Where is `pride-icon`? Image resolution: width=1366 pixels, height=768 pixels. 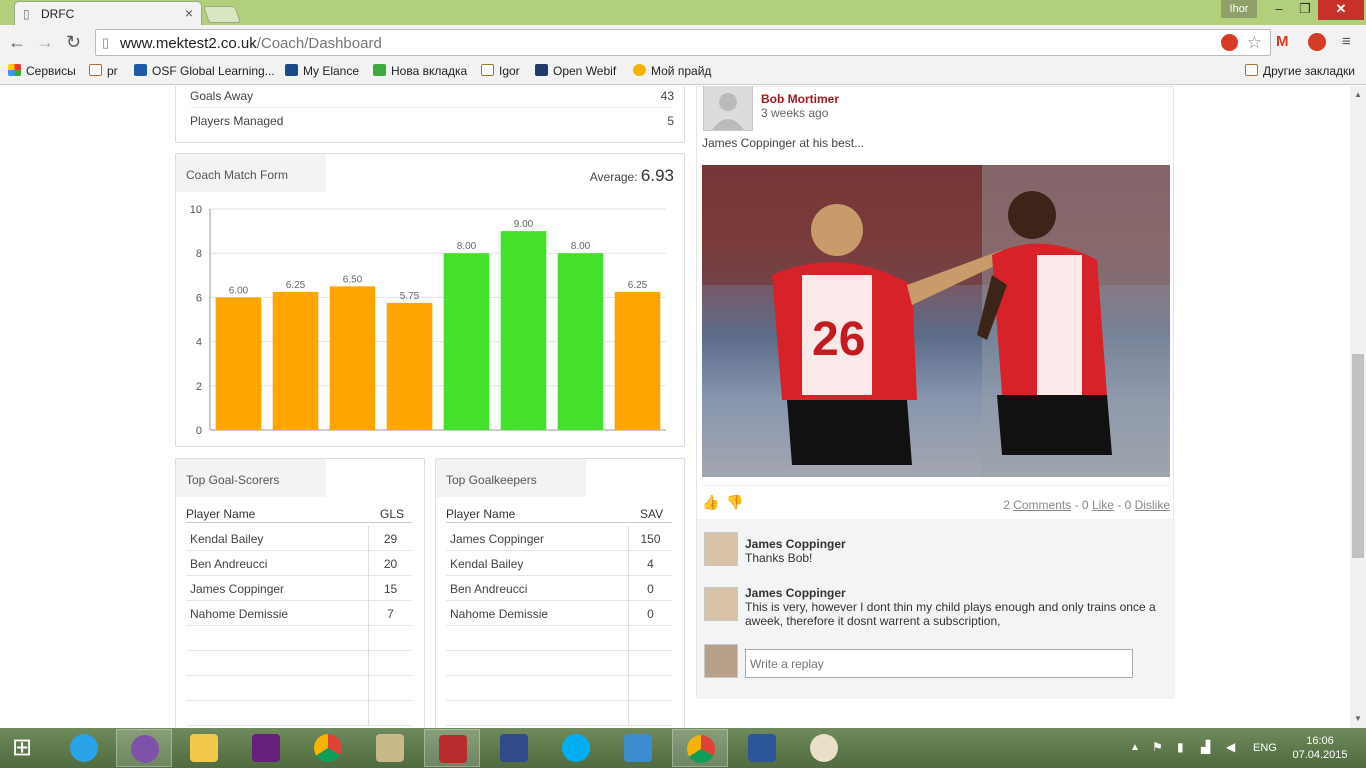 pride-icon is located at coordinates (639, 70).